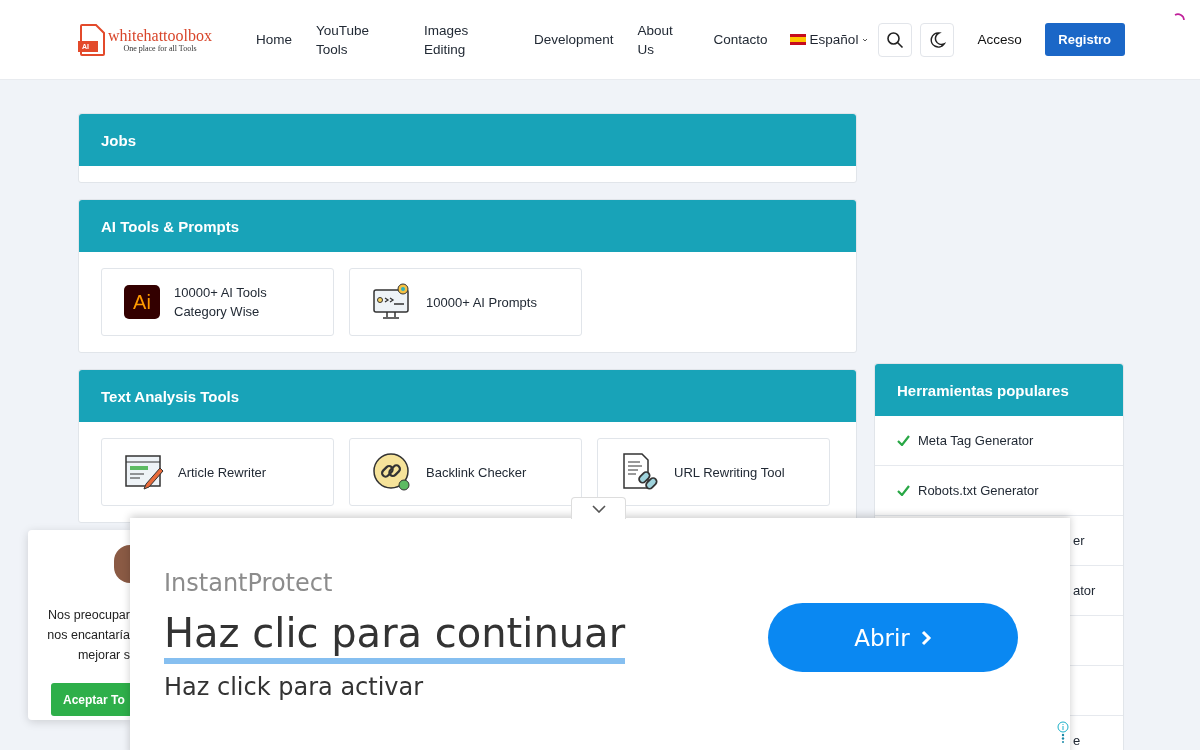 The image size is (1200, 750). Describe the element at coordinates (88, 635) in the screenshot. I see `cookie-text: nos encantaría` at that location.